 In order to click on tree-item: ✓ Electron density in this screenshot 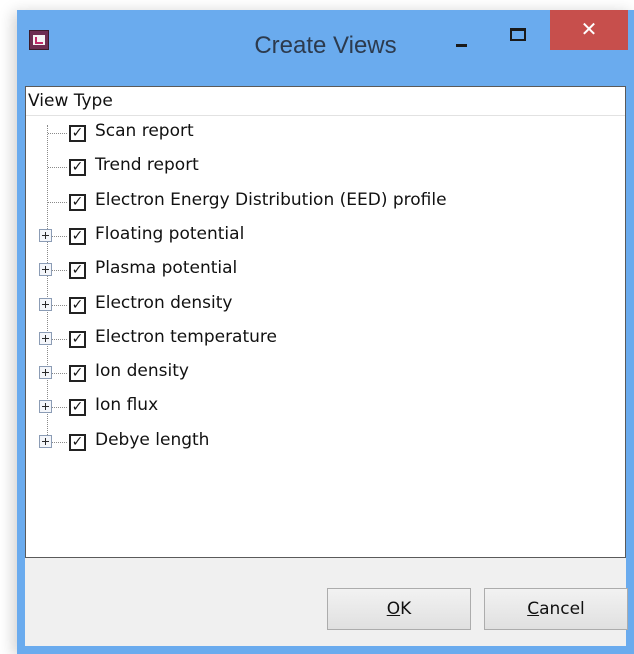, I will do `click(325, 305)`.